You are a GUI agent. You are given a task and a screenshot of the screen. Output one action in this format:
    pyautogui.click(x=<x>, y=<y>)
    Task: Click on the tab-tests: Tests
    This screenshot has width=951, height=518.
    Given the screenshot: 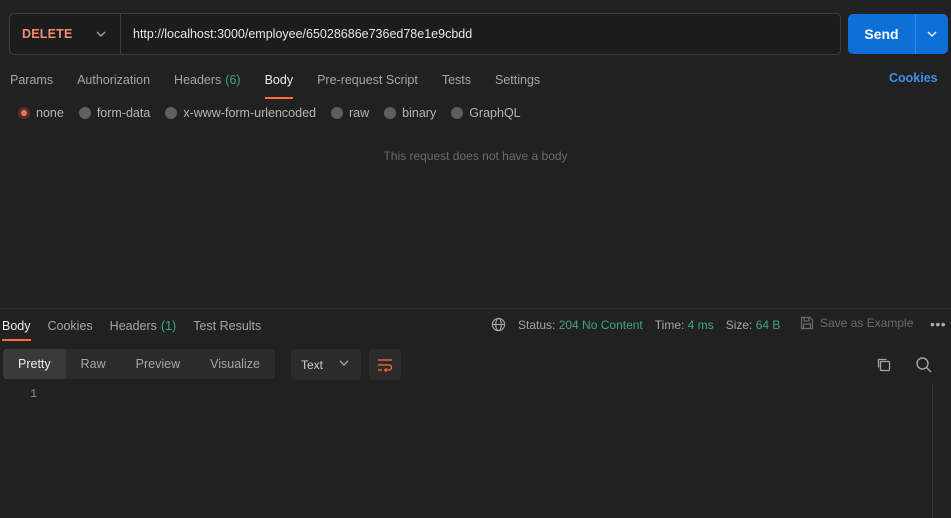 What is the action you would take?
    pyautogui.click(x=456, y=80)
    